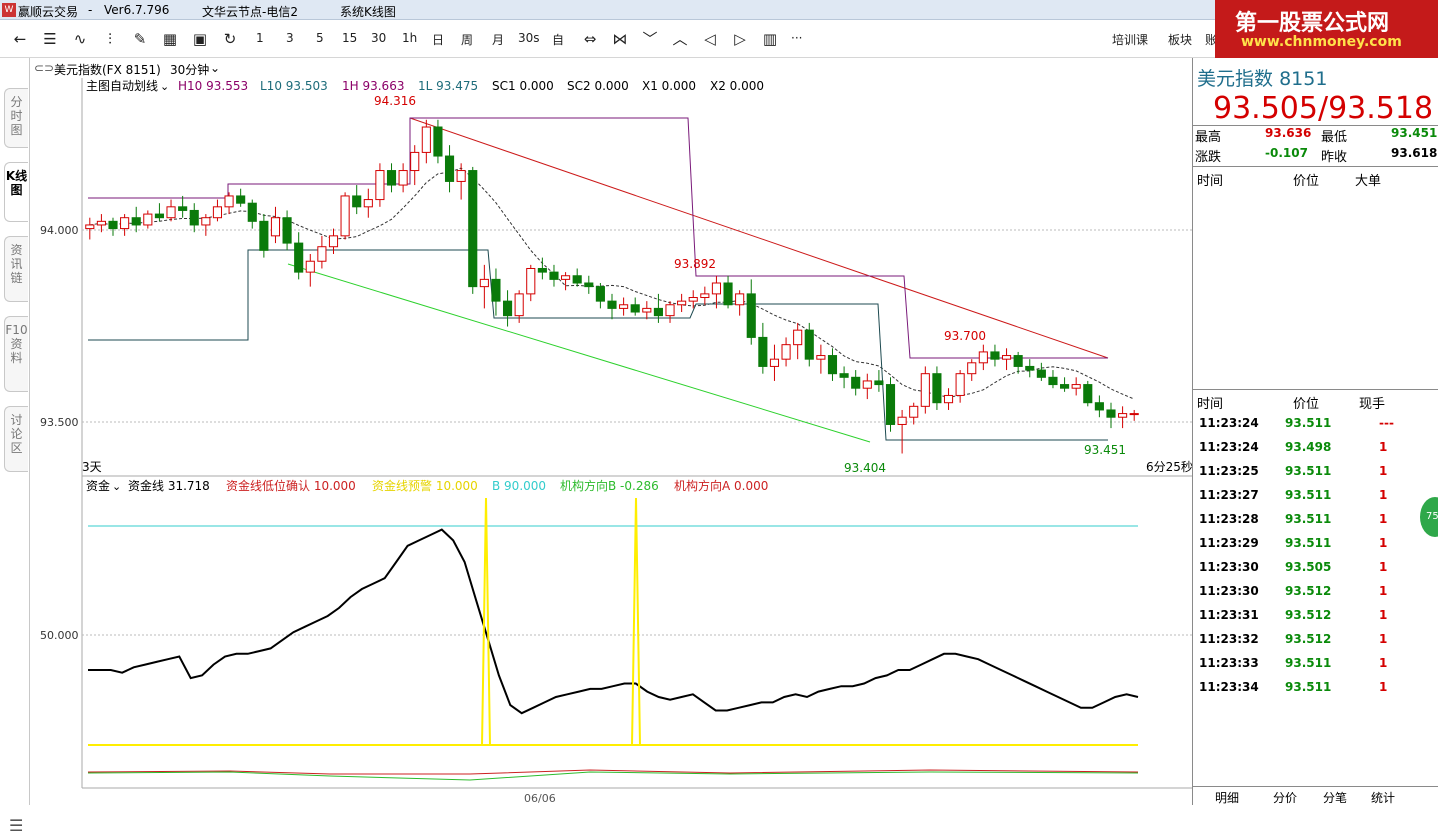 The width and height of the screenshot is (1438, 835). Describe the element at coordinates (378, 38) in the screenshot. I see `period-30: 30` at that location.